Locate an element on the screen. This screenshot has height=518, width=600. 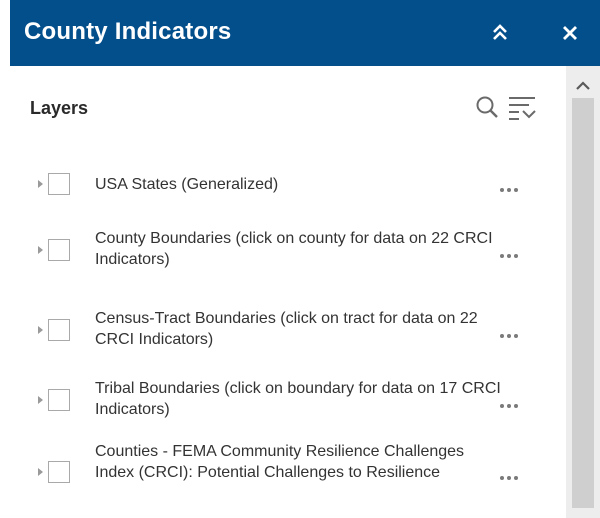
layer-row-usa-states: USA States (Generalized) is located at coordinates (288, 184).